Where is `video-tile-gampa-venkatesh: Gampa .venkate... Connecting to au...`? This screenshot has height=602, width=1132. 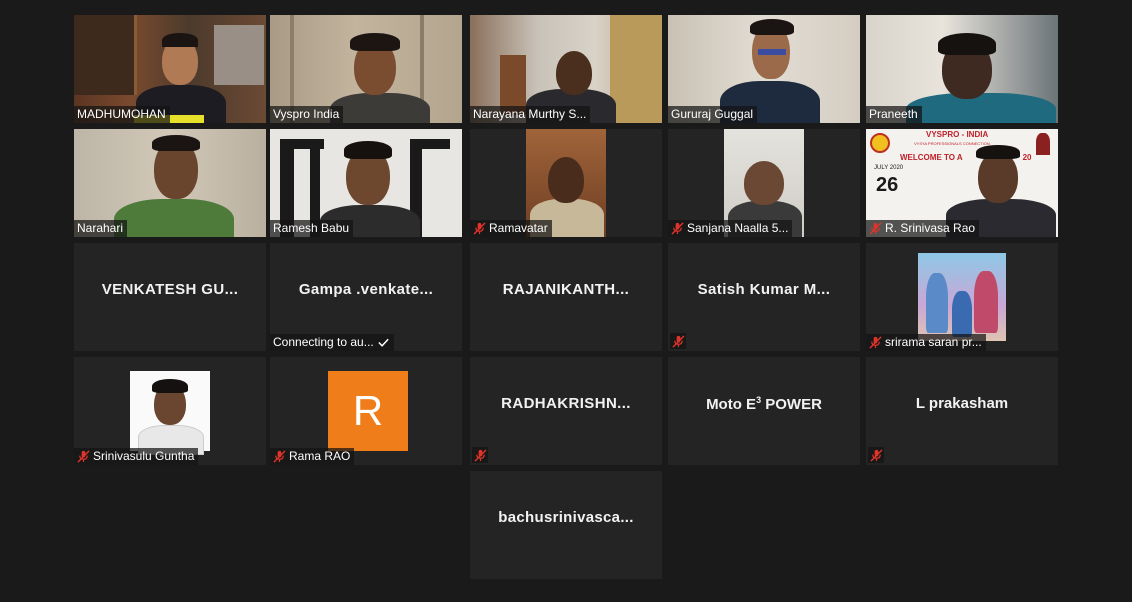
video-tile-gampa-venkatesh: Gampa .venkate... Connecting to au... is located at coordinates (366, 297).